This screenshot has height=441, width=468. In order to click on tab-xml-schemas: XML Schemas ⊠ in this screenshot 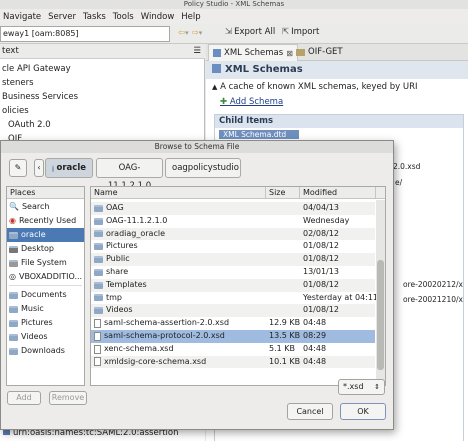, I will do `click(253, 52)`.